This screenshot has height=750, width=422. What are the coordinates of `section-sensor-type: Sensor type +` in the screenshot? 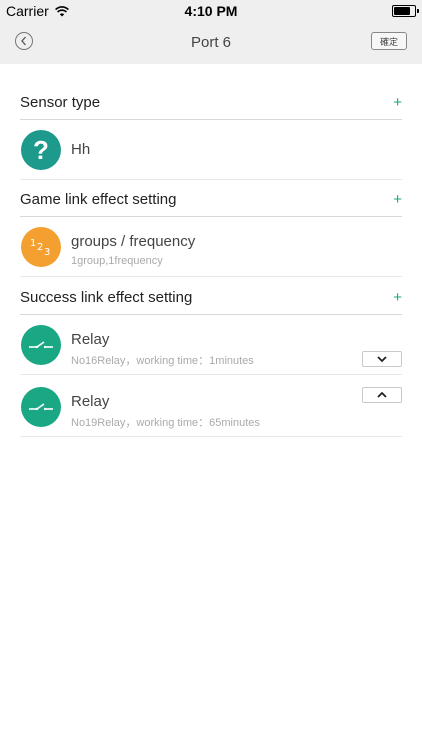 It's located at (211, 102).